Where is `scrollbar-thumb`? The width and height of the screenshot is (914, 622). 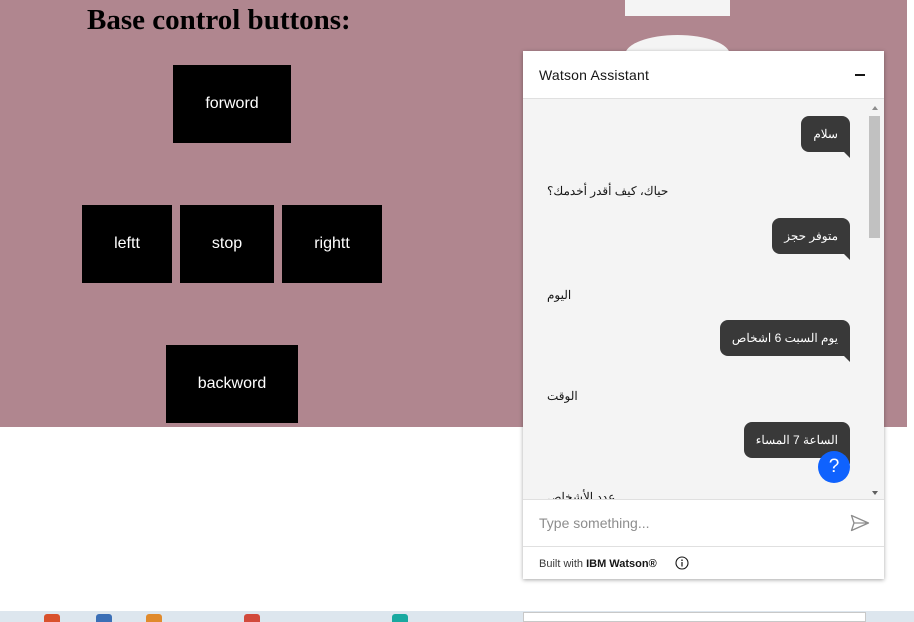
scrollbar-thumb is located at coordinates (874, 177).